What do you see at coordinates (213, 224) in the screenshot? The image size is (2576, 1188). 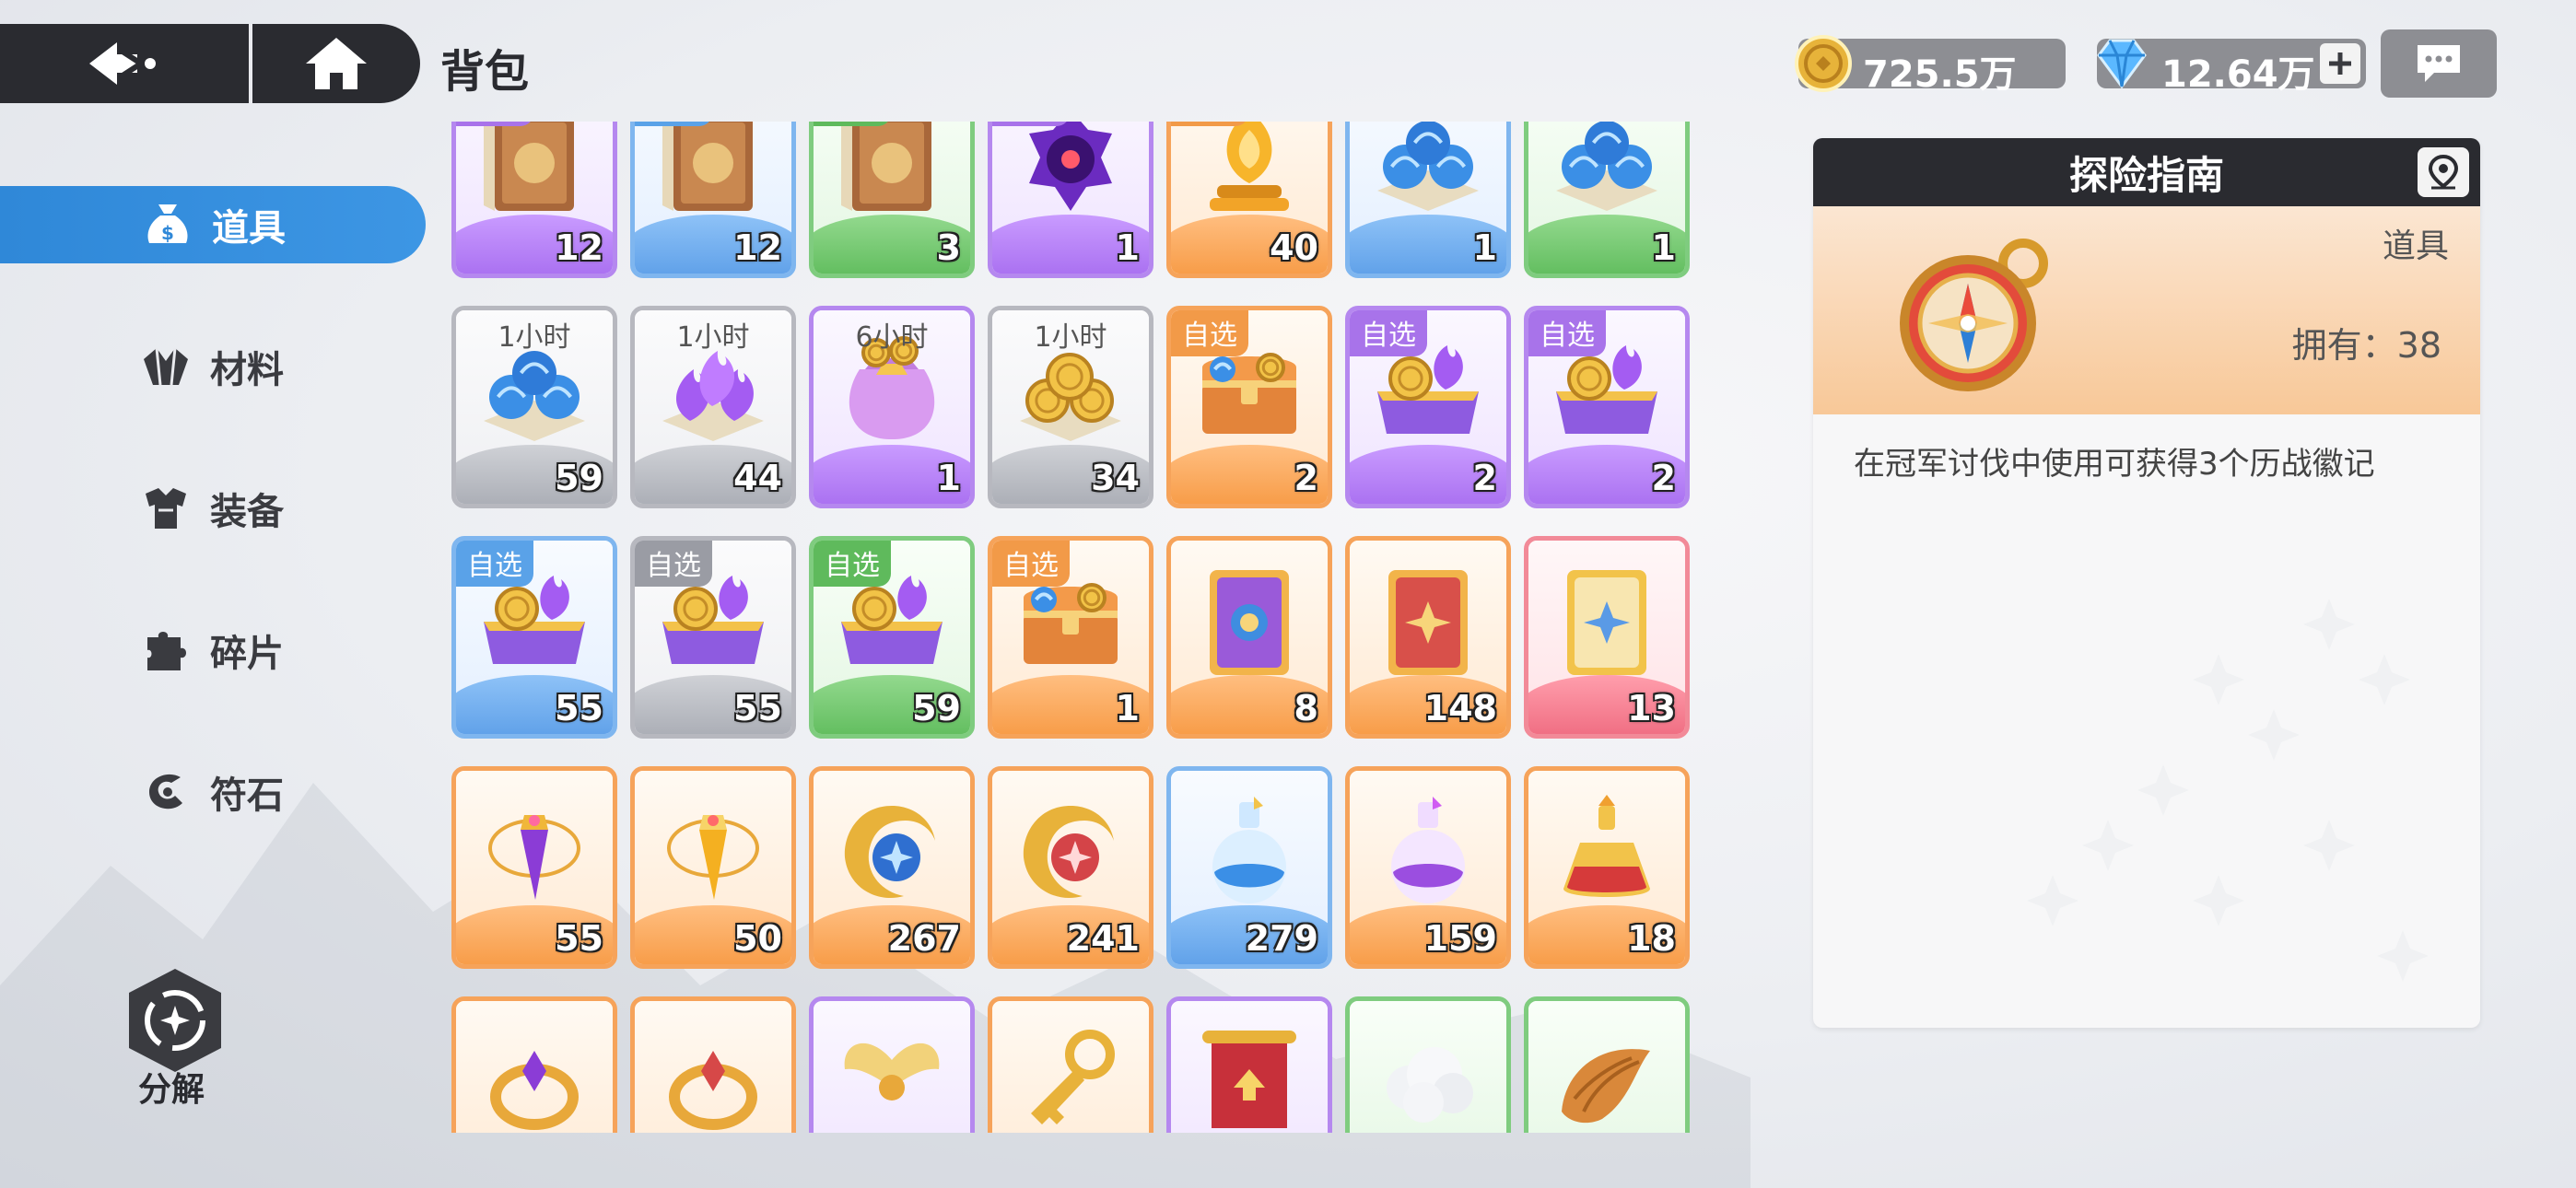 I see `sidebar-item-items: $ 道具` at bounding box center [213, 224].